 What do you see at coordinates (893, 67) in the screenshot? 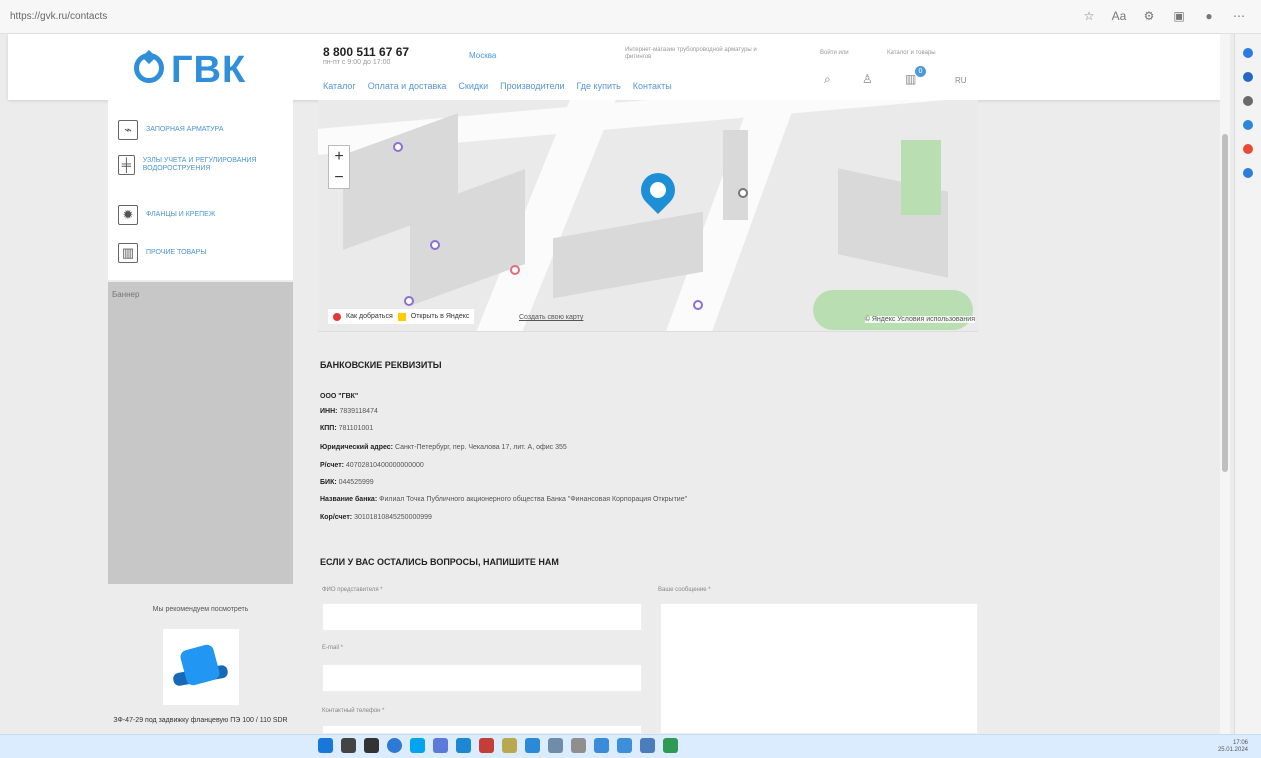
I see `header-actions: Войти или Каталог и товары ⌕ ♙ ▥ 0 RU` at bounding box center [893, 67].